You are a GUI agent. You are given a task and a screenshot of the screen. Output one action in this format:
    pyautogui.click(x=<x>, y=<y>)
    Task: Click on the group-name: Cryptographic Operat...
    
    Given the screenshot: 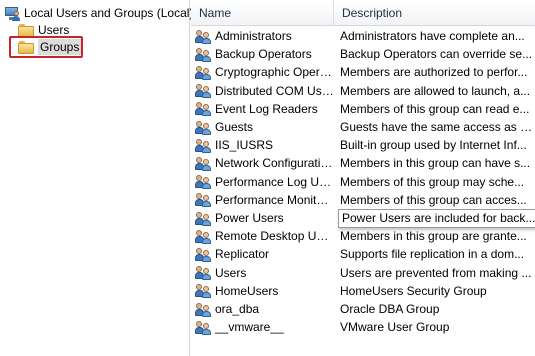 What is the action you would take?
    pyautogui.click(x=274, y=72)
    